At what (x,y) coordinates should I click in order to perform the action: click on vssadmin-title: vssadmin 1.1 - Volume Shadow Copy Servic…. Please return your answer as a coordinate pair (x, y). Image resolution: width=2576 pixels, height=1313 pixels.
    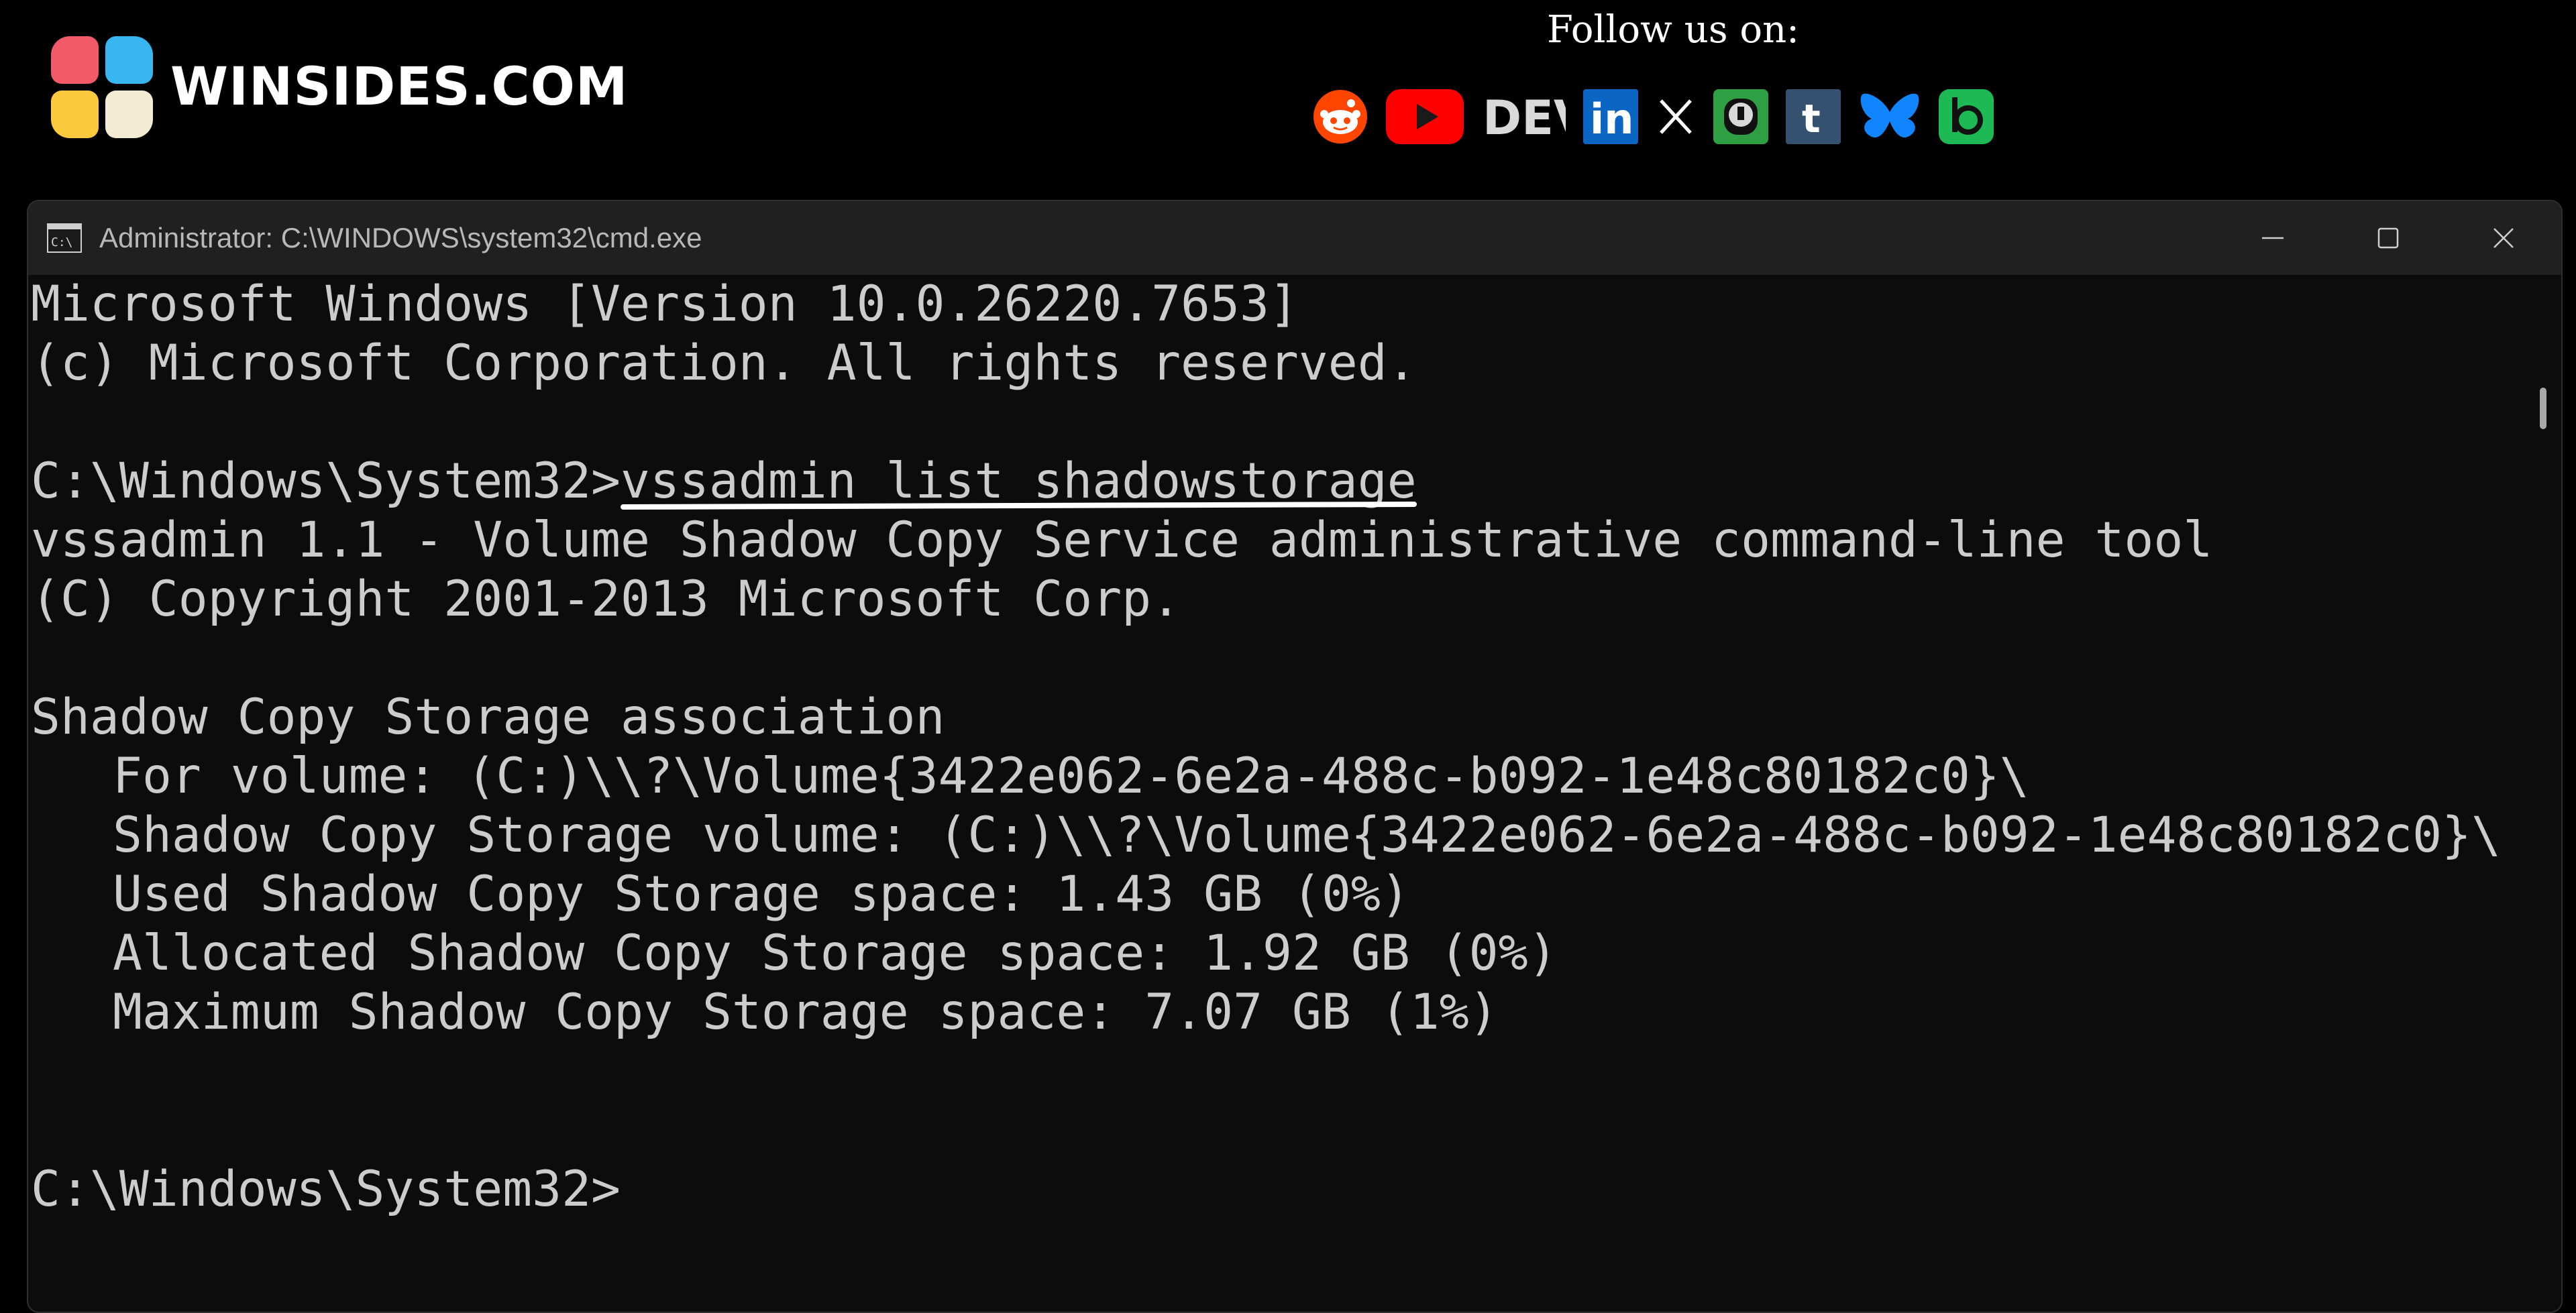
    Looking at the image, I should click on (1122, 540).